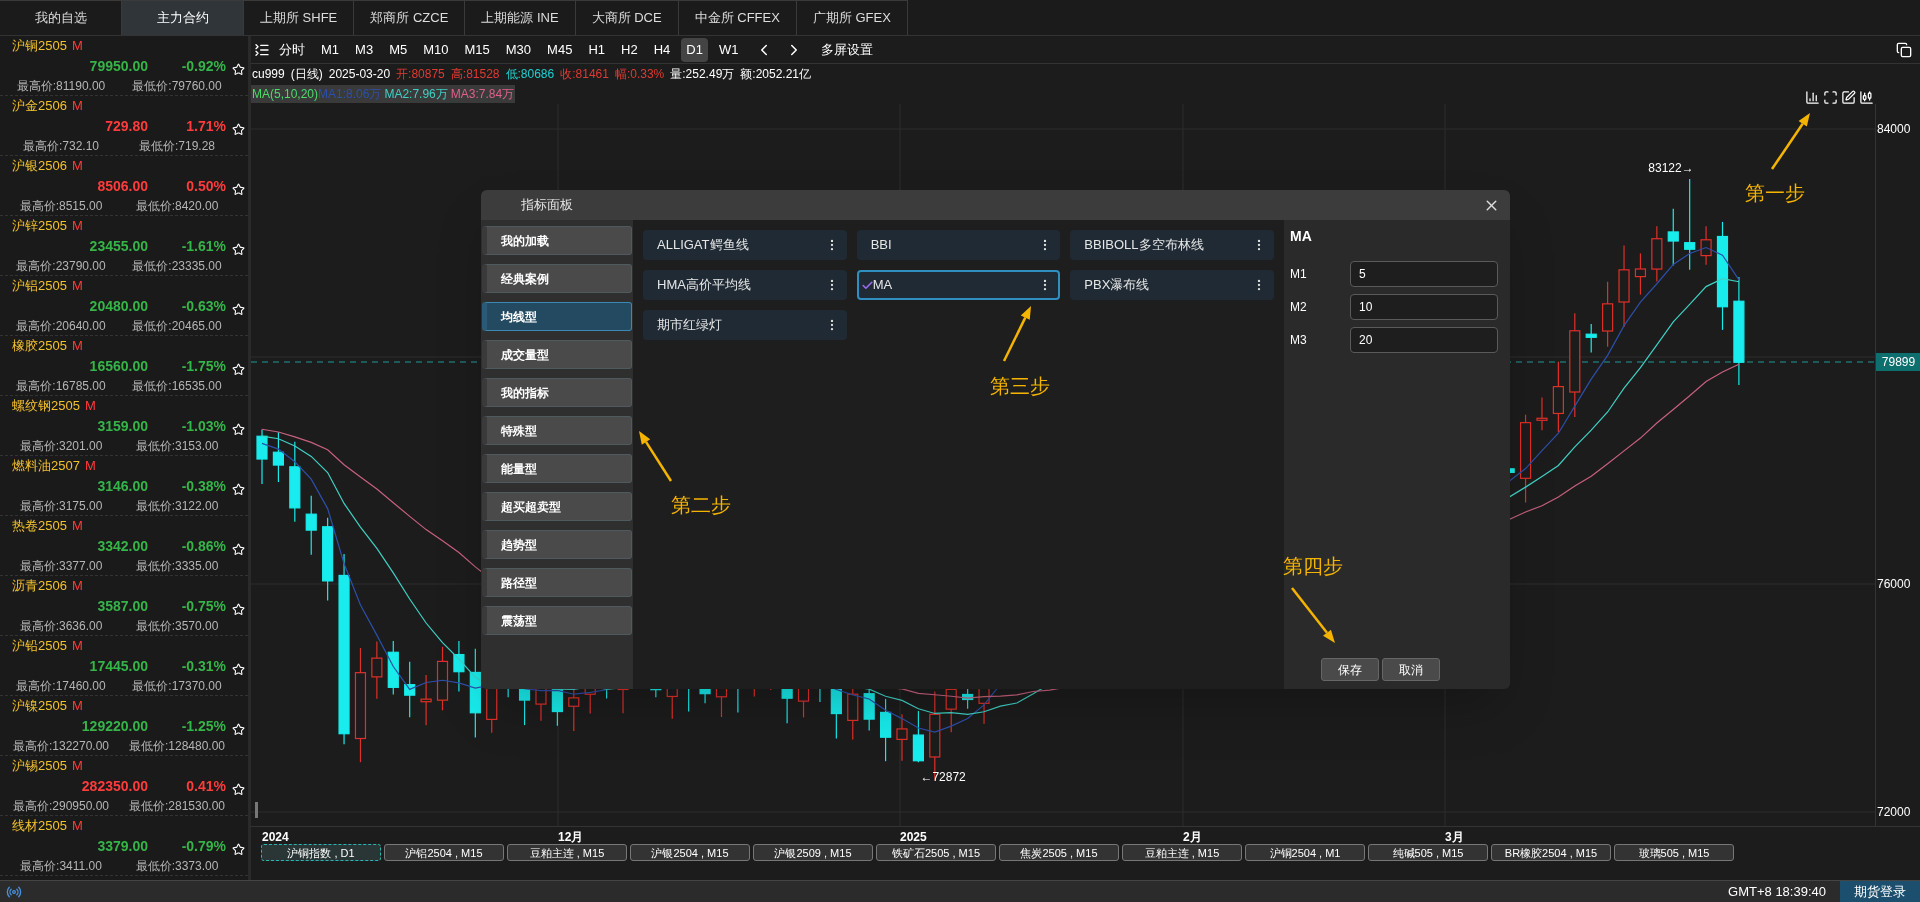 The image size is (1920, 902). I want to click on category-item: 路径型, so click(557, 582).